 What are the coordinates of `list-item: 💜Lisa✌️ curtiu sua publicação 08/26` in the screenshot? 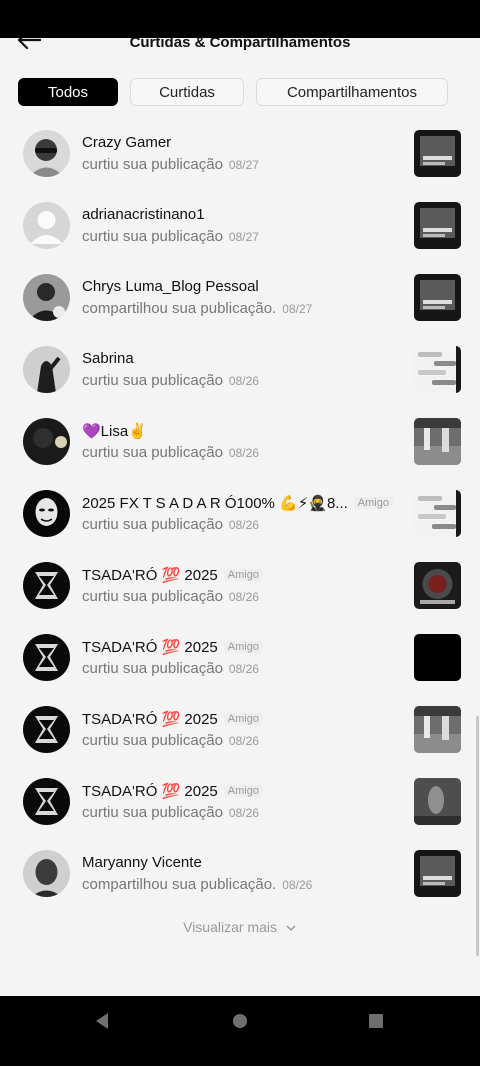 It's located at (240, 454).